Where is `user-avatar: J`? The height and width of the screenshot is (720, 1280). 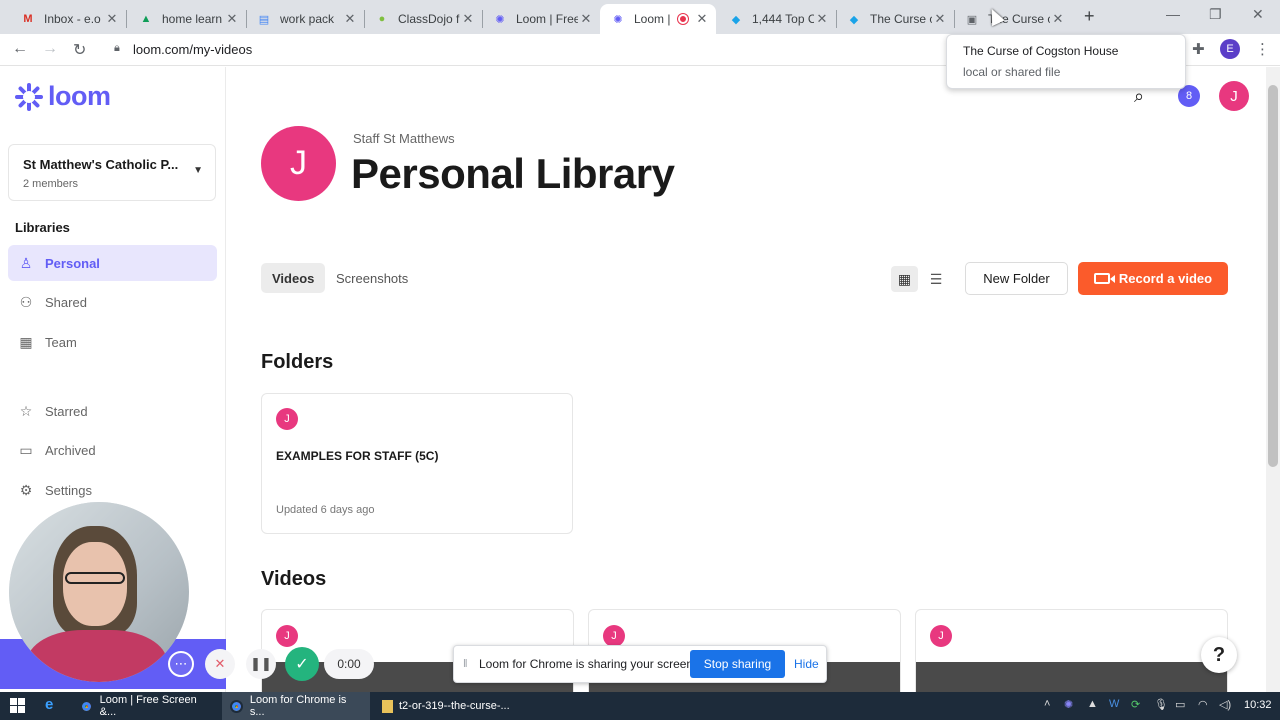 user-avatar: J is located at coordinates (1234, 96).